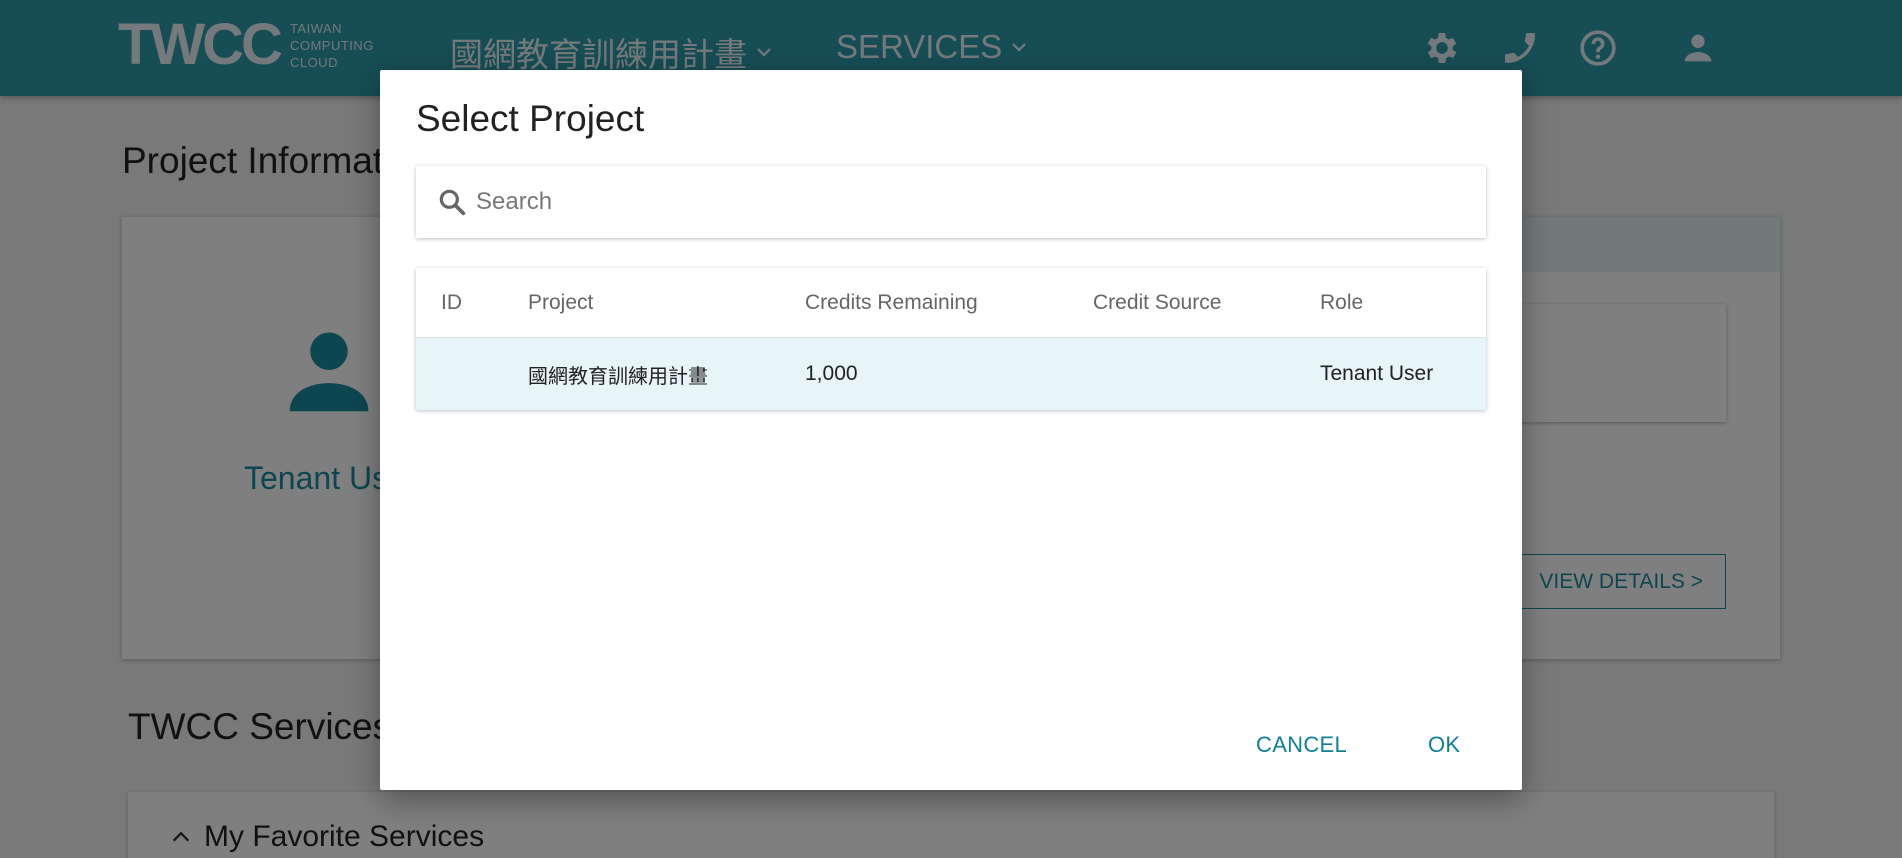 The height and width of the screenshot is (858, 1902). Describe the element at coordinates (1403, 303) in the screenshot. I see `column-header-role: Role` at that location.